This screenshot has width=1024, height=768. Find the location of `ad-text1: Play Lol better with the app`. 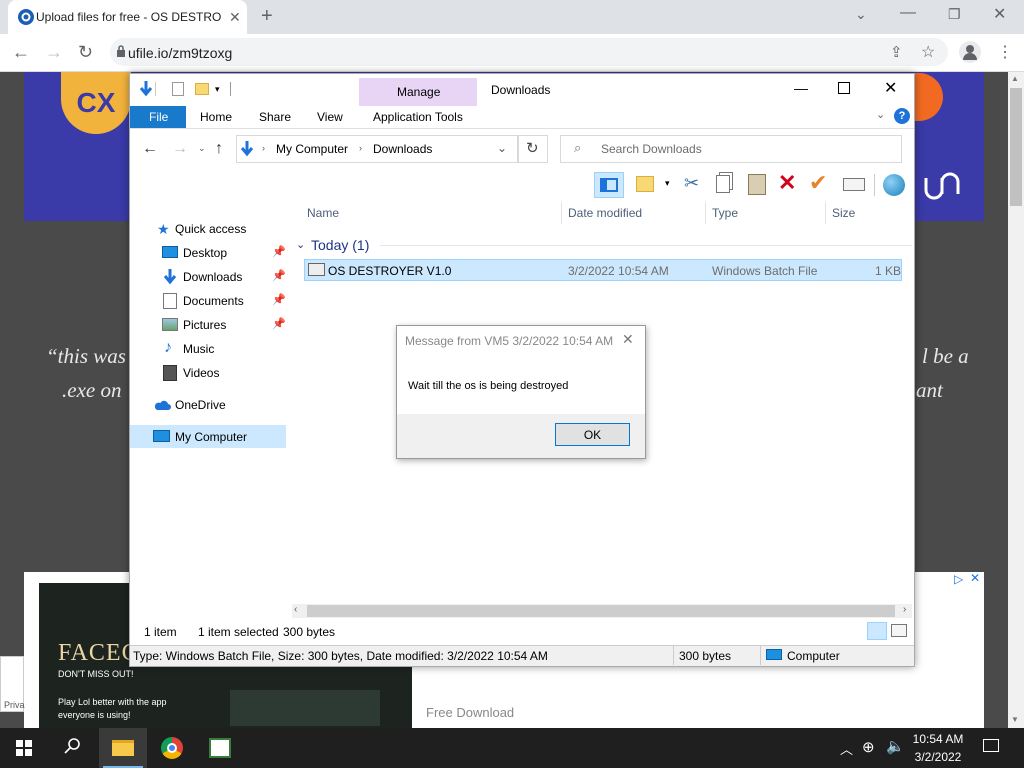

ad-text1: Play Lol better with the app is located at coordinates (112, 702).